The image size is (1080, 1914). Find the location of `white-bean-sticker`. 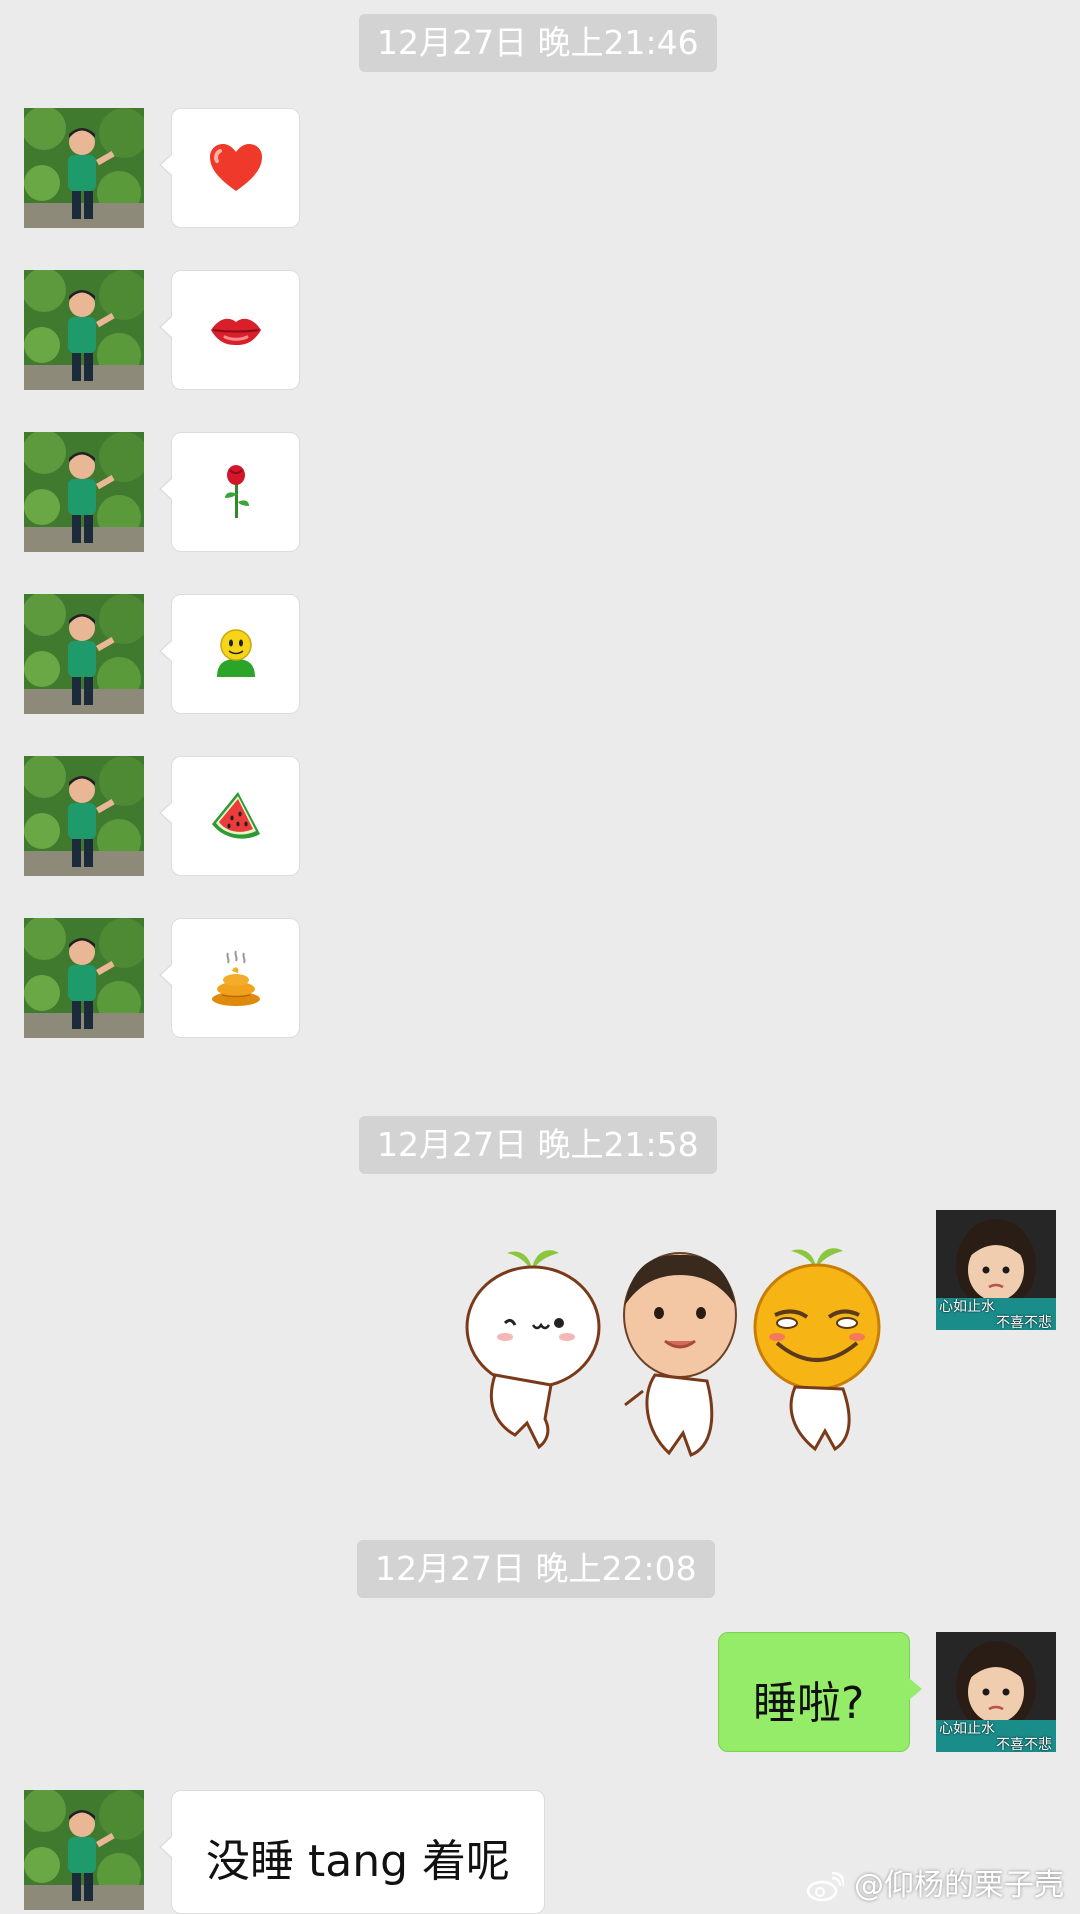

white-bean-sticker is located at coordinates (533, 1350).